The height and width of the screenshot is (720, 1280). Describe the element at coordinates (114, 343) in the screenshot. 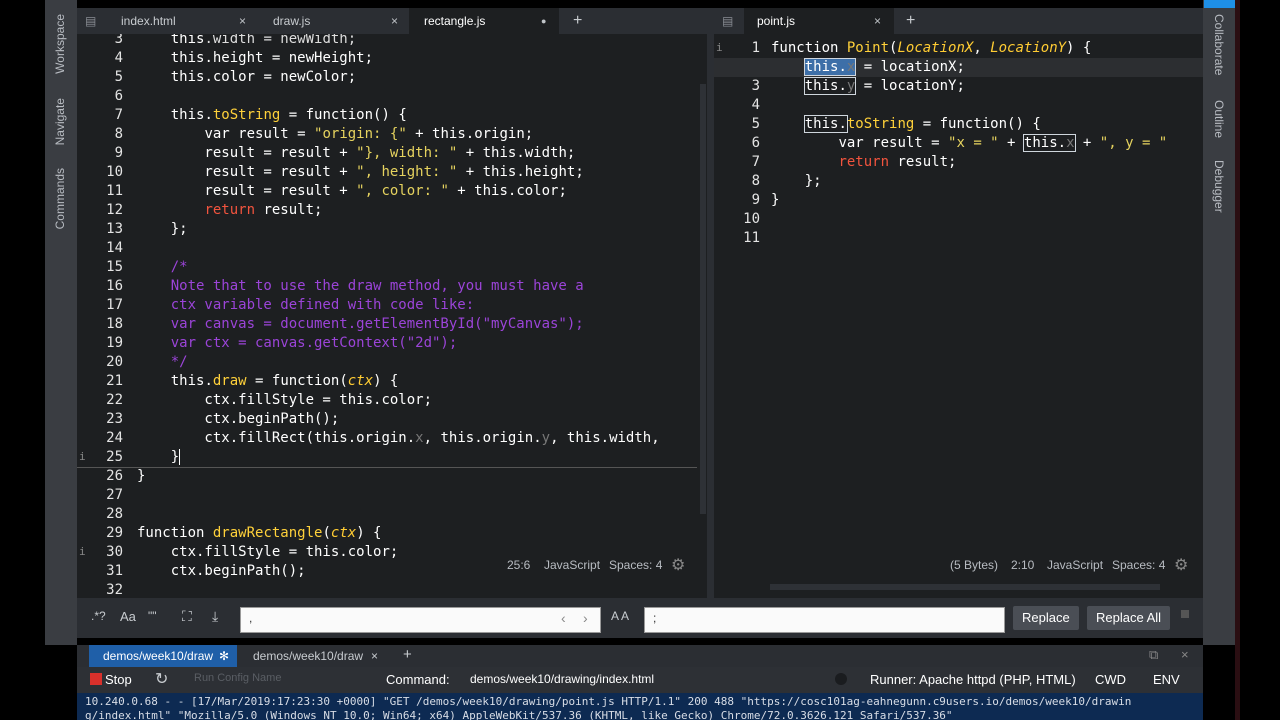

I see `line-number: 19` at that location.